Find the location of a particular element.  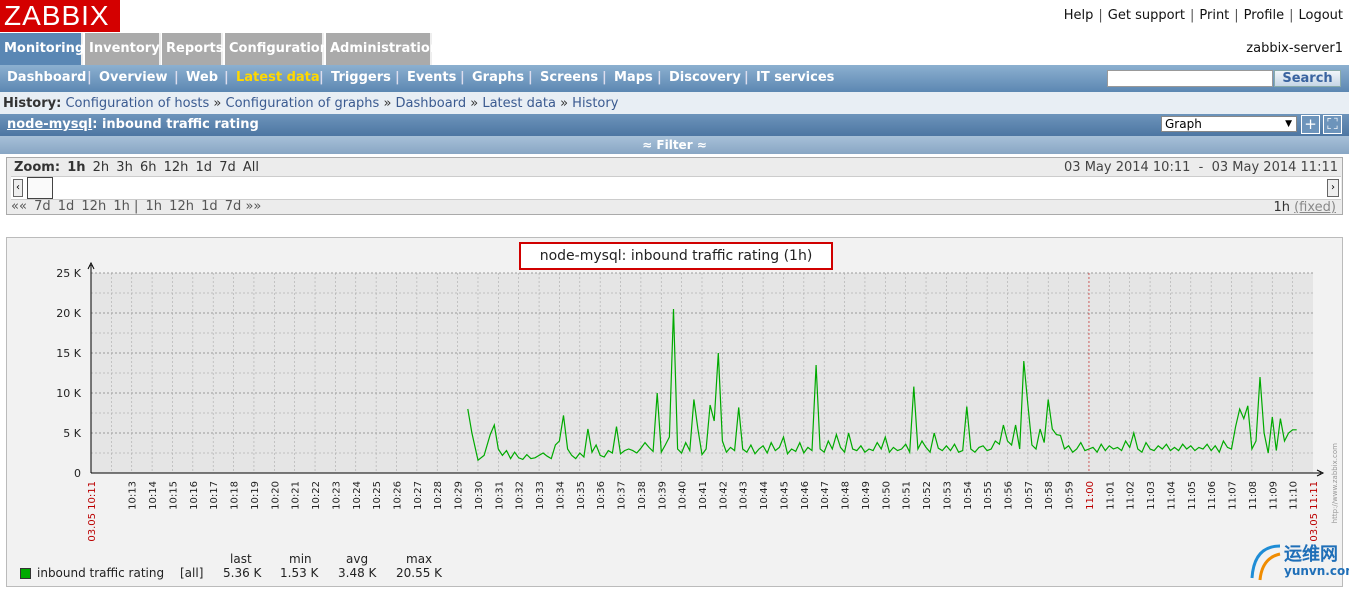

subnav-graphs: Graphs is located at coordinates (498, 77).